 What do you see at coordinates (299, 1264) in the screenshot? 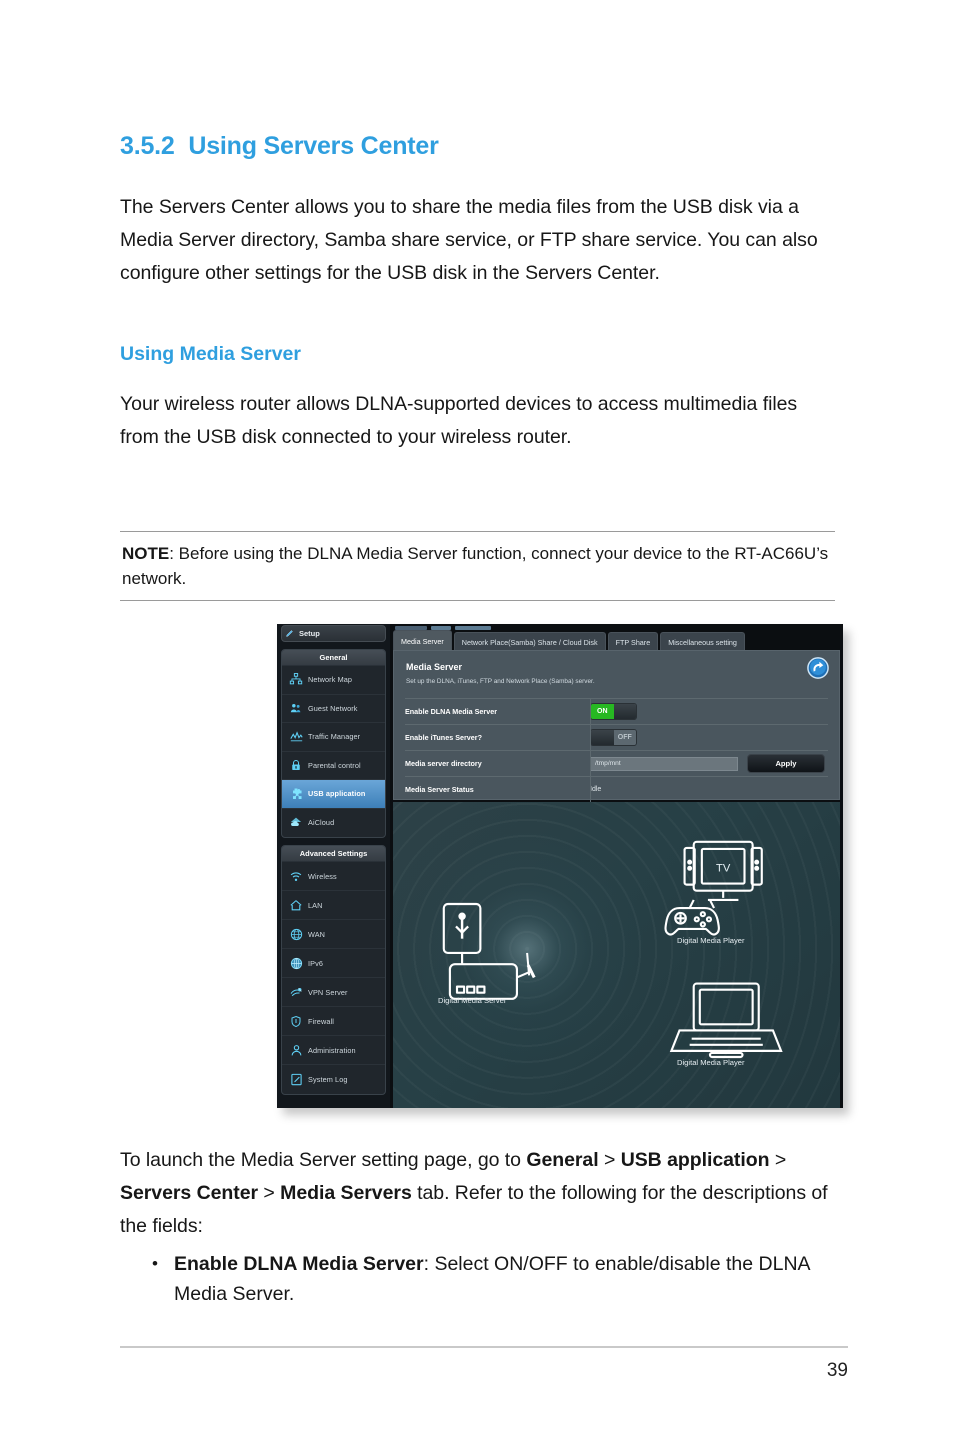
I see `bullet-bold-label: Enable DLNA Media Server` at bounding box center [299, 1264].